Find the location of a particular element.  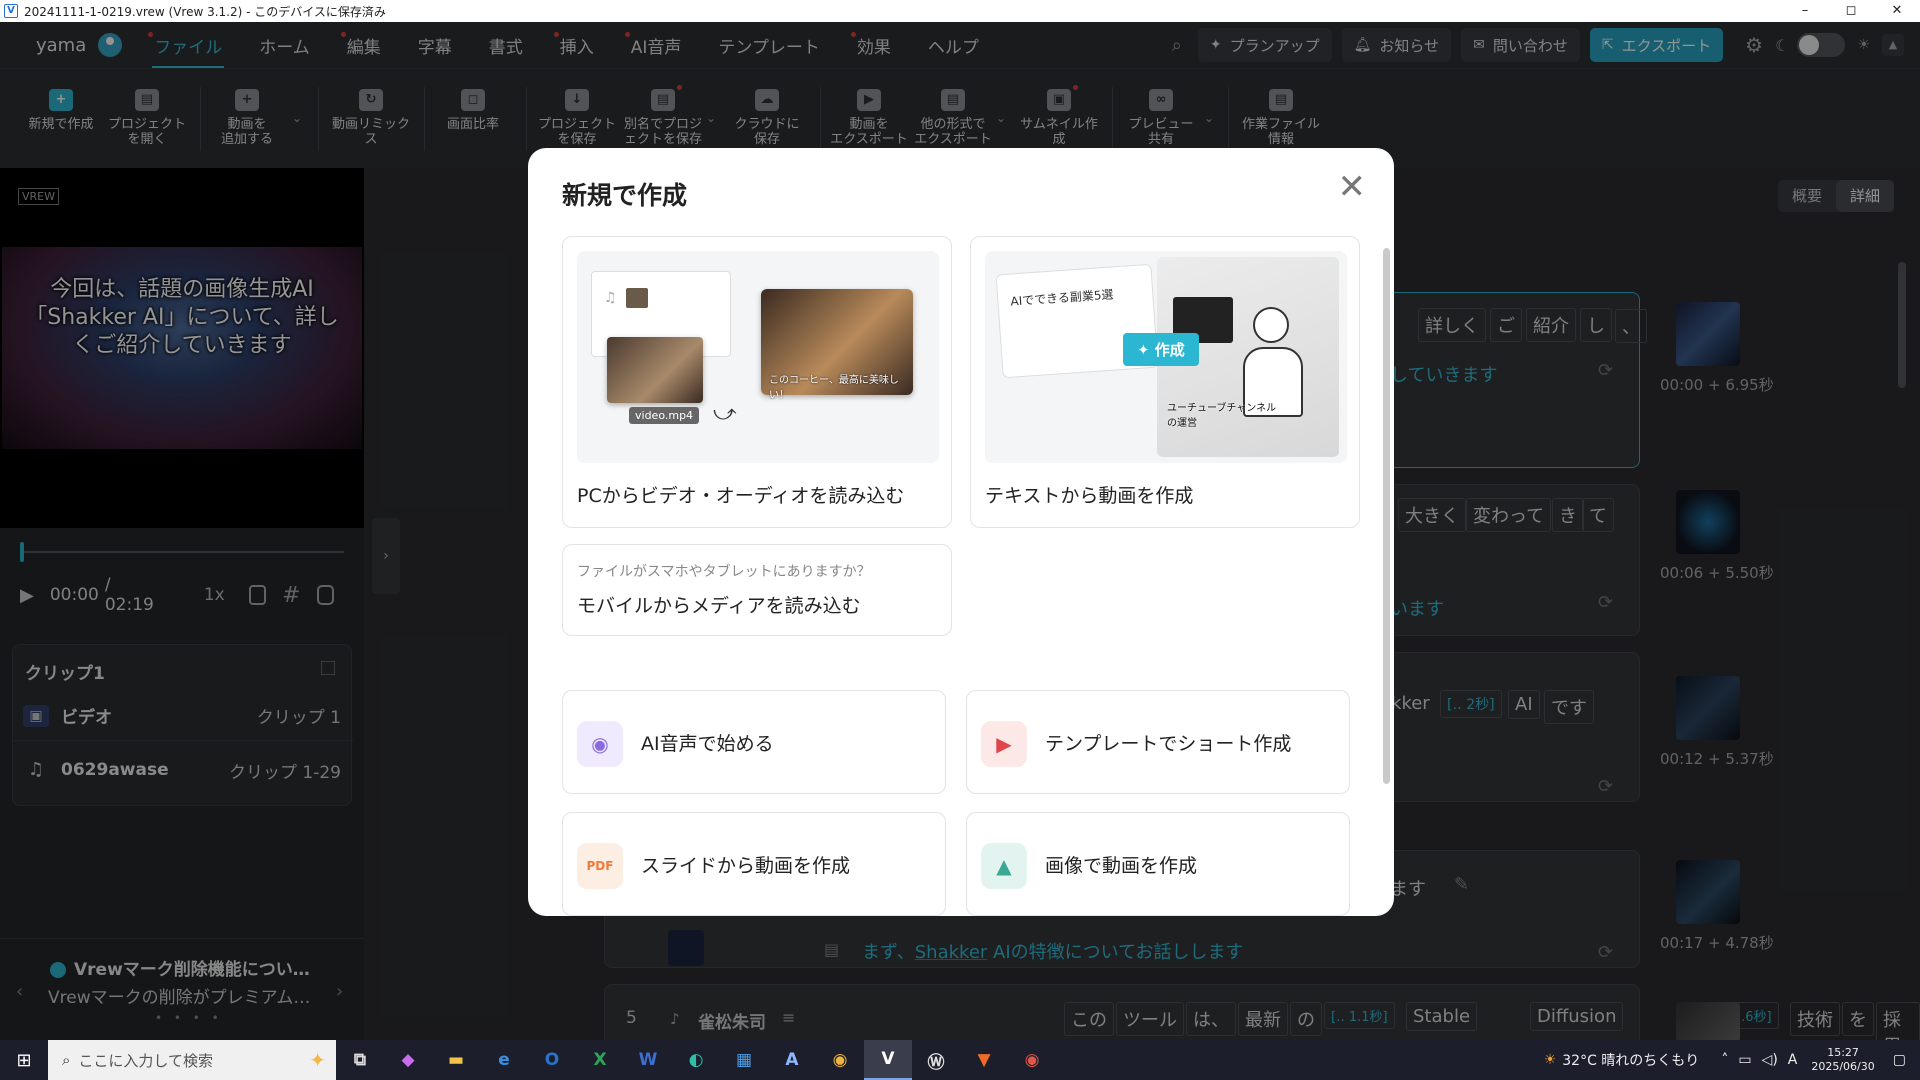

vrew-taskbar-icon: V is located at coordinates (888, 1060).